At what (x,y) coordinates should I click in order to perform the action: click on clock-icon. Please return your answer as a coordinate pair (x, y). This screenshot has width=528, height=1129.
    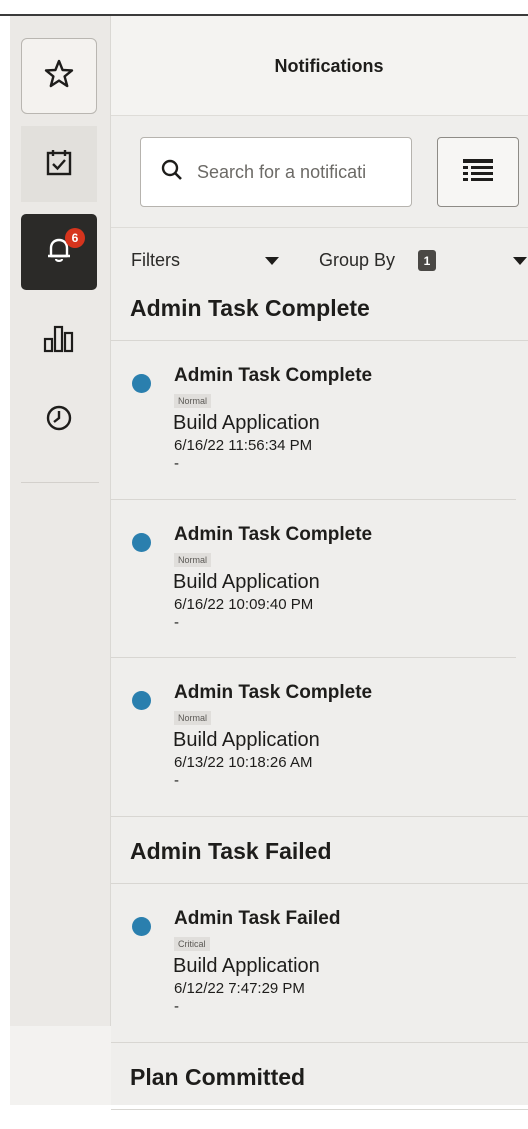
    Looking at the image, I should click on (59, 420).